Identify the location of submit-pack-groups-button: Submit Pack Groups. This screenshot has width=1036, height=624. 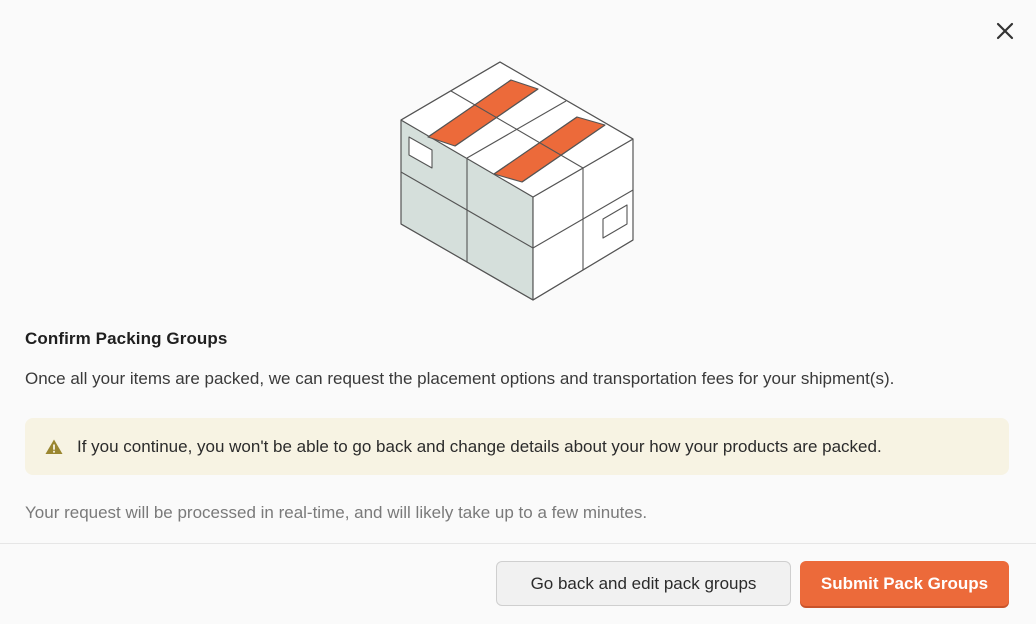
(904, 583).